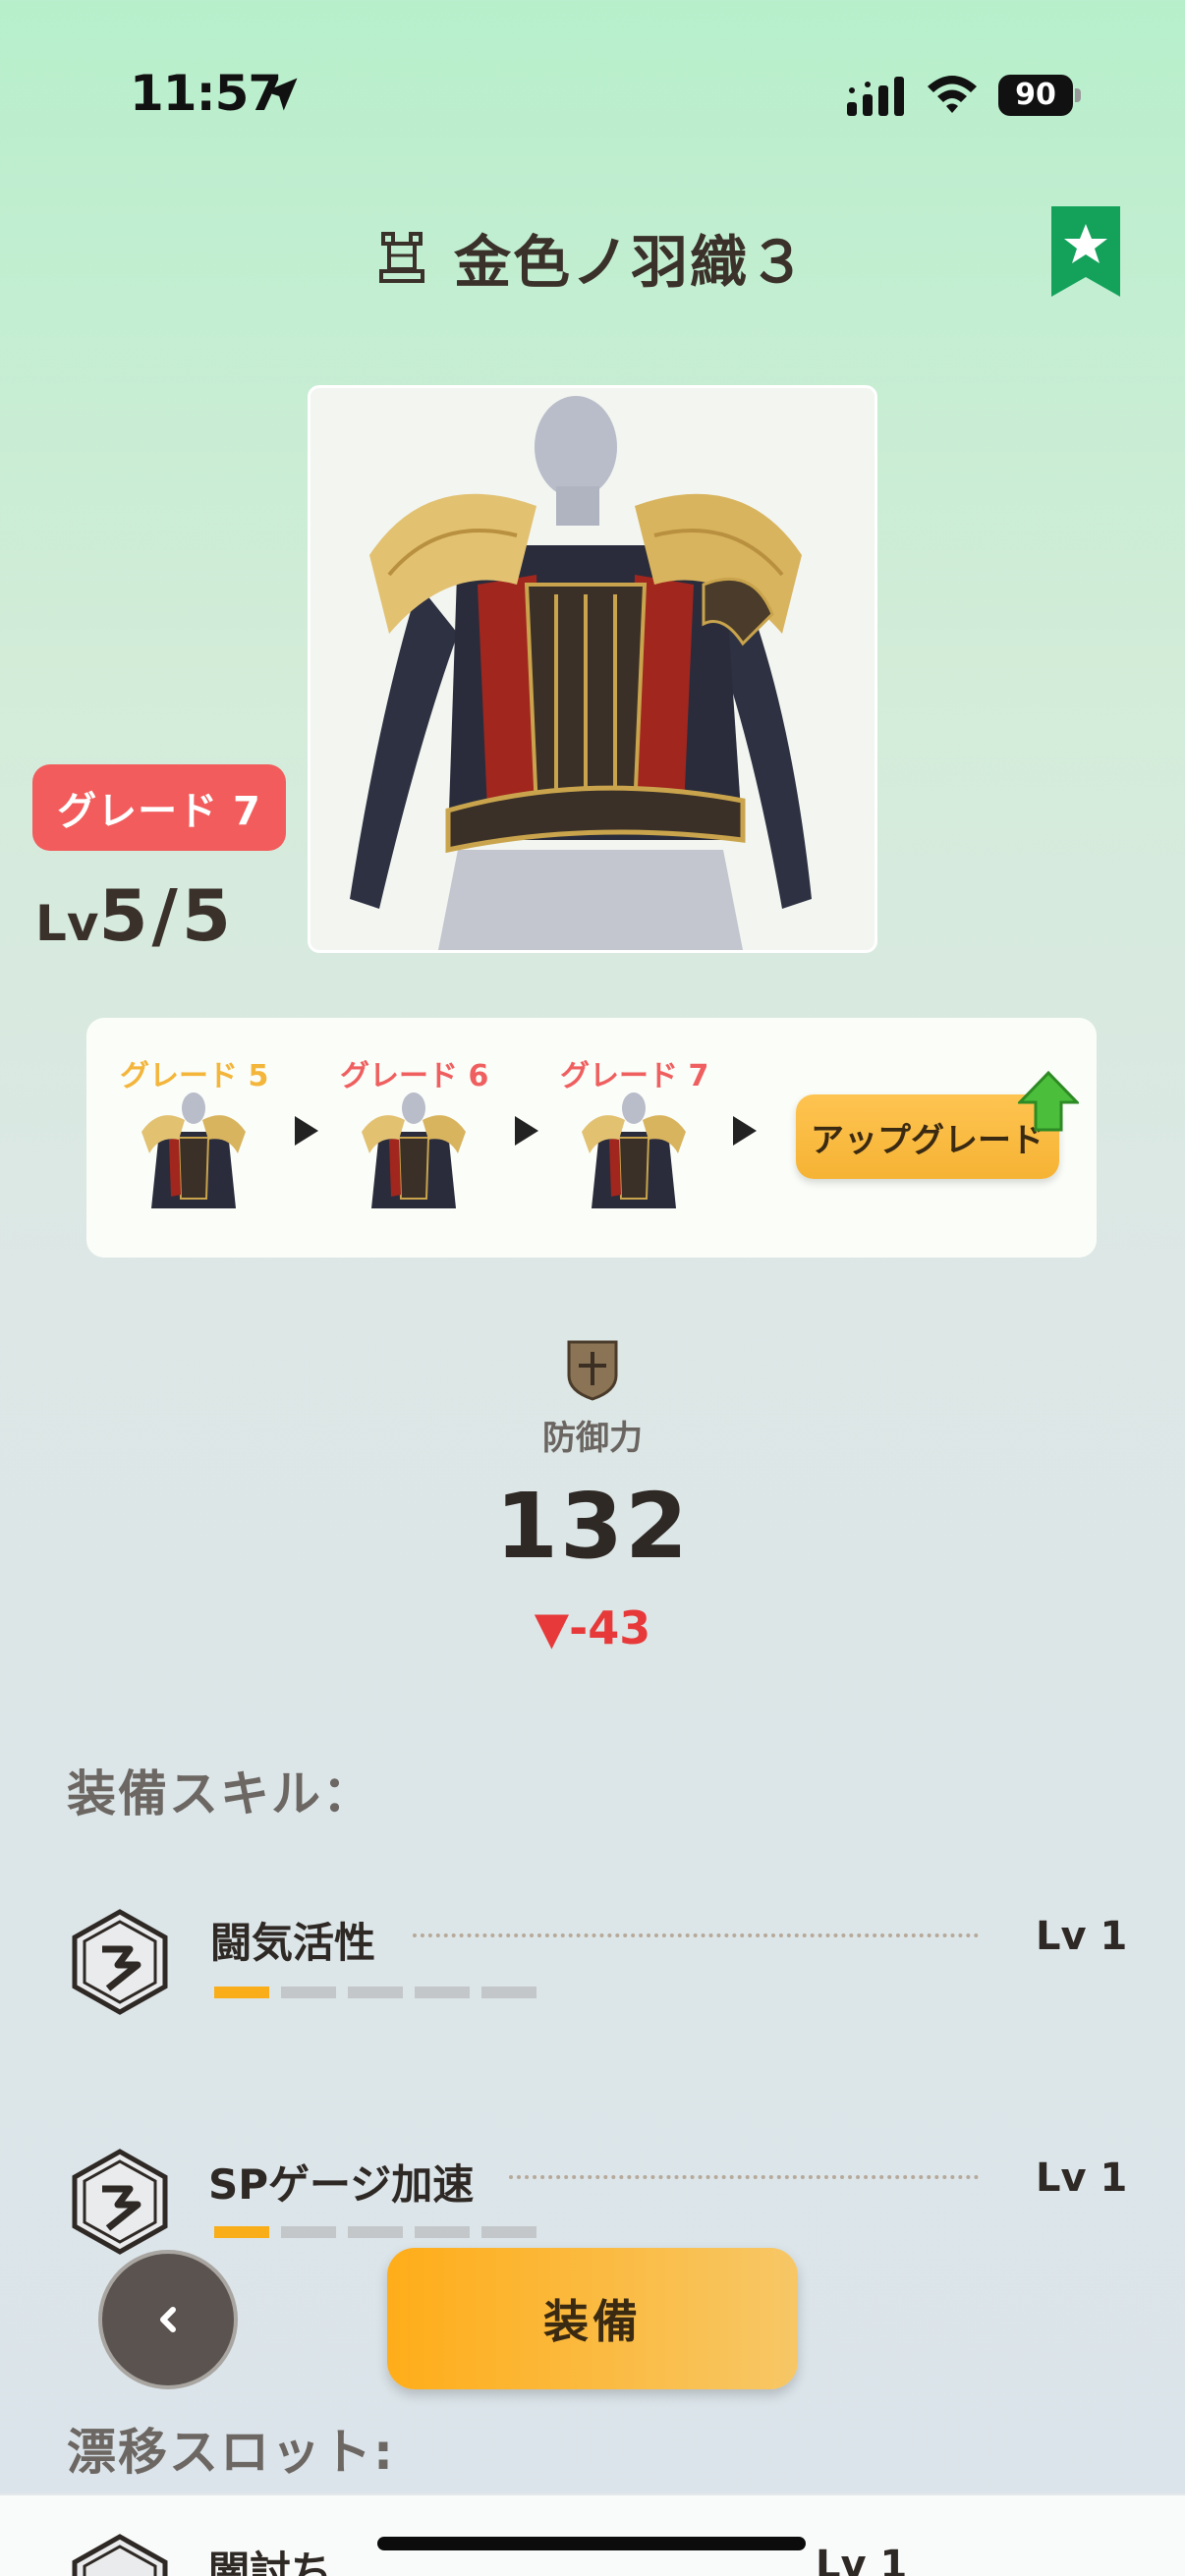  Describe the element at coordinates (592, 2543) in the screenshot. I see `home-indicator` at that location.